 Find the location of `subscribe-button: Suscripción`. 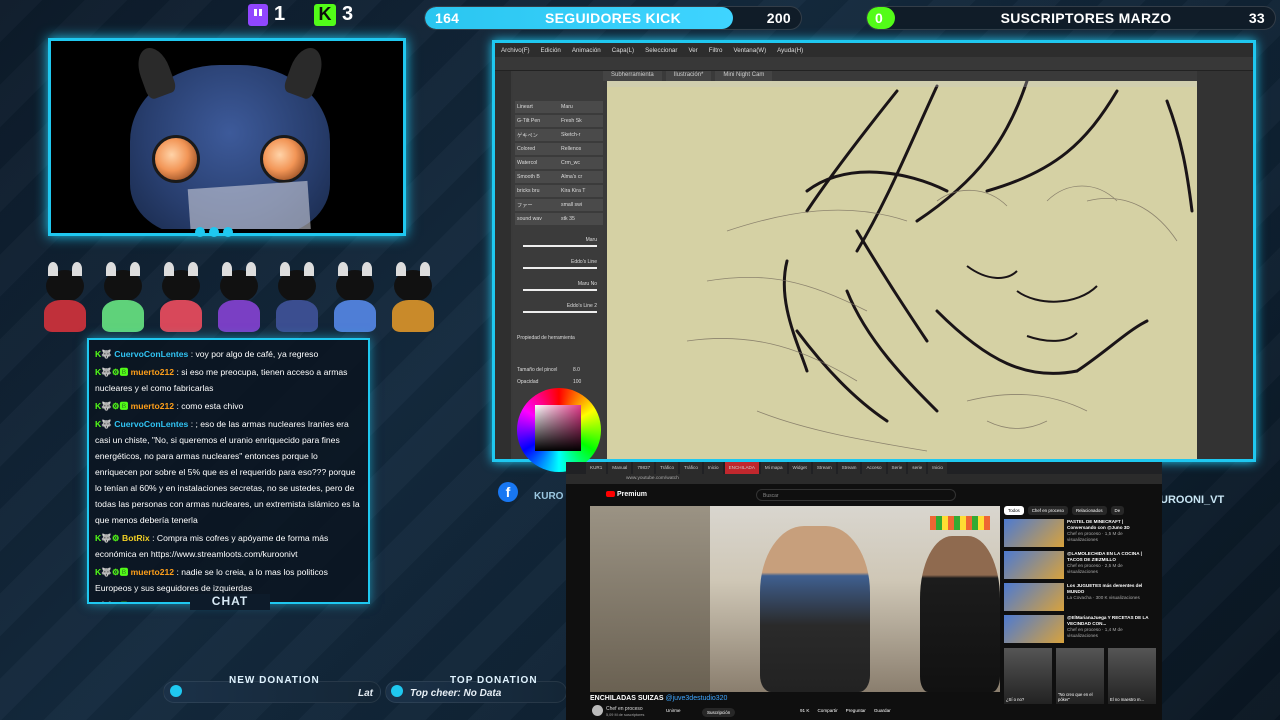

subscribe-button: Suscripción is located at coordinates (719, 712).